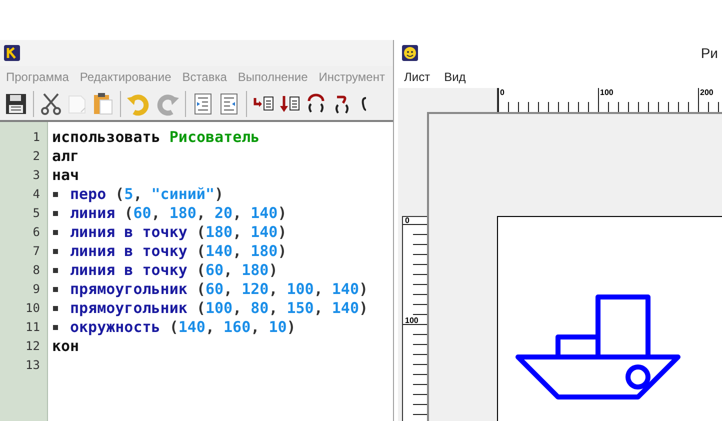 The width and height of the screenshot is (722, 421). What do you see at coordinates (174, 270) in the screenshot?
I see `code-line: линия в точку (60, 180)` at bounding box center [174, 270].